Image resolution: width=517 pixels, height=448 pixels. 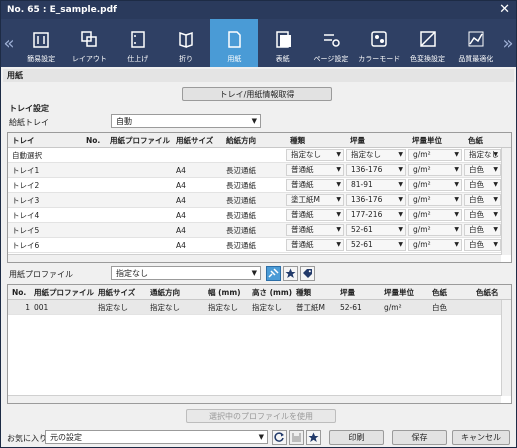 What do you see at coordinates (483, 140) in the screenshot?
I see `tray-col-header: 色紙` at bounding box center [483, 140].